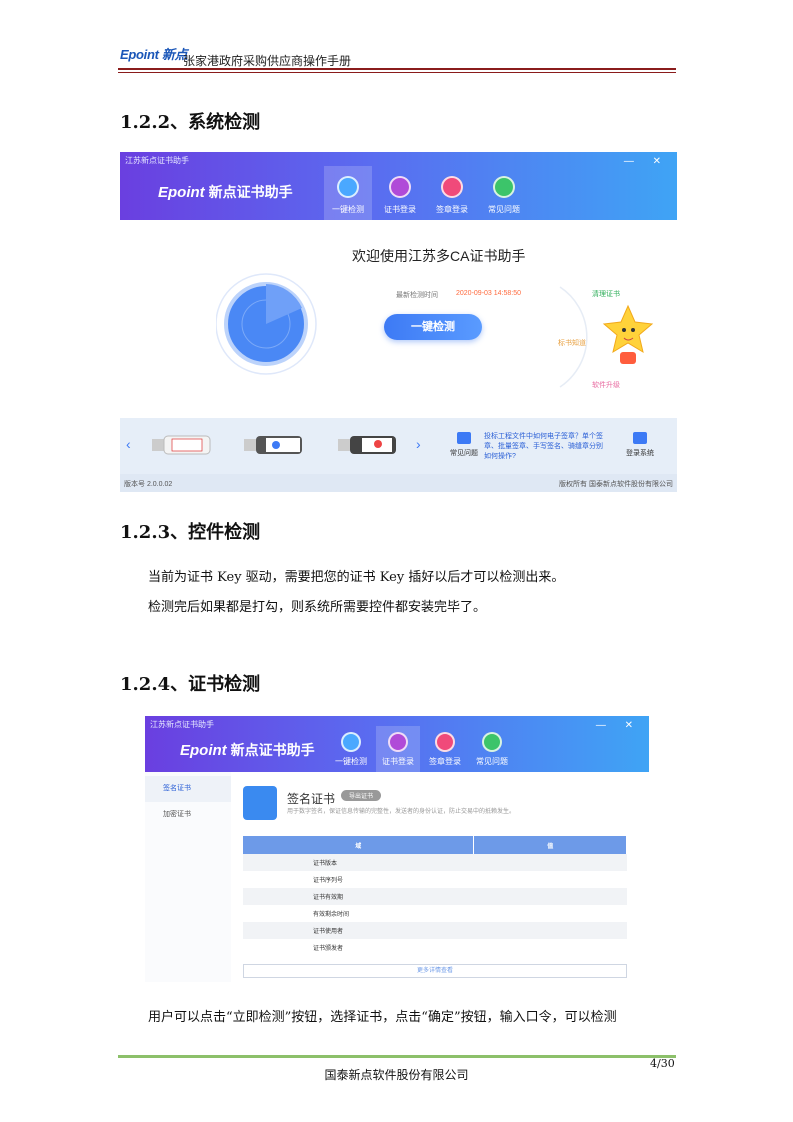 Image resolution: width=793 pixels, height=1122 pixels. I want to click on header-logo: Epoint 新点, so click(154, 54).